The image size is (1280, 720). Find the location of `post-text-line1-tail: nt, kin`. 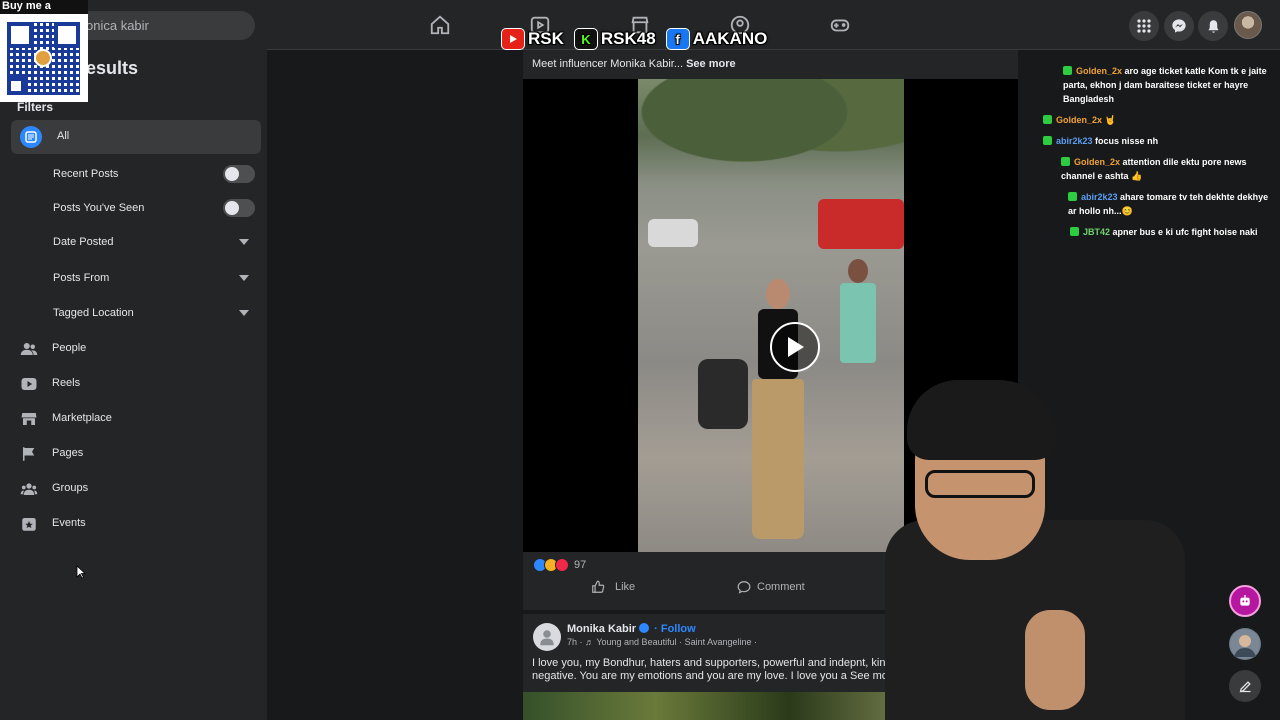

post-text-line1-tail: nt, kin is located at coordinates (871, 663).